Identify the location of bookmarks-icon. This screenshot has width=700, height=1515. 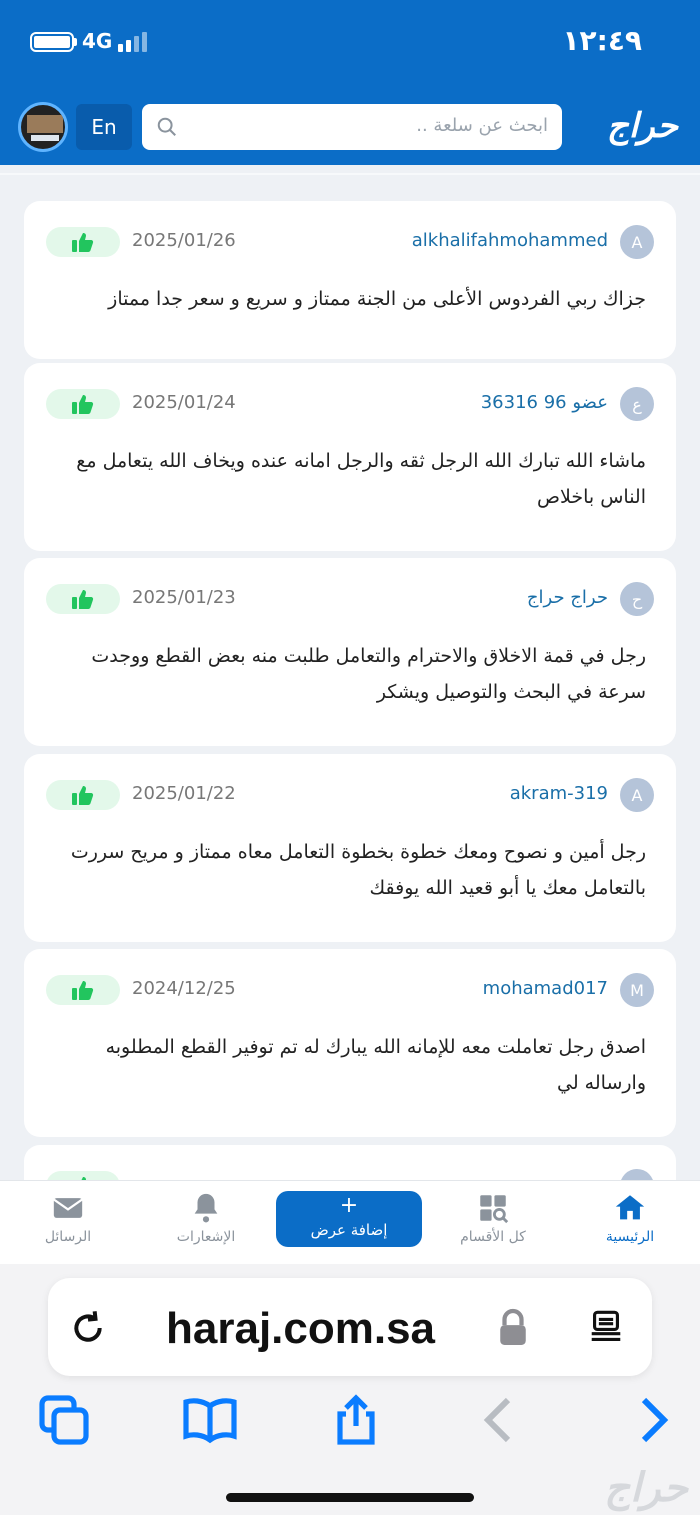
(210, 1420).